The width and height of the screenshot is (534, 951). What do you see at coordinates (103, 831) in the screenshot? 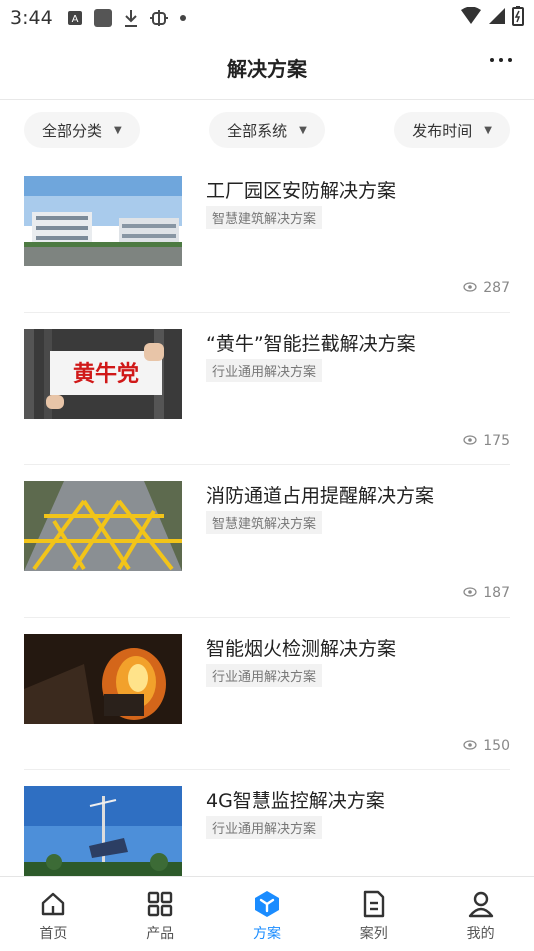
I see `monitoring-pole-photo` at bounding box center [103, 831].